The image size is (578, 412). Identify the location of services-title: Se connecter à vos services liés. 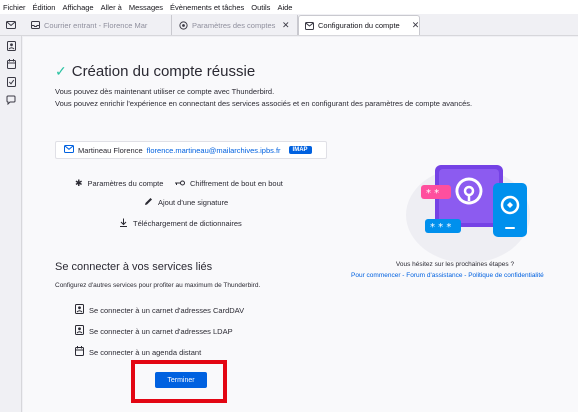
(134, 267).